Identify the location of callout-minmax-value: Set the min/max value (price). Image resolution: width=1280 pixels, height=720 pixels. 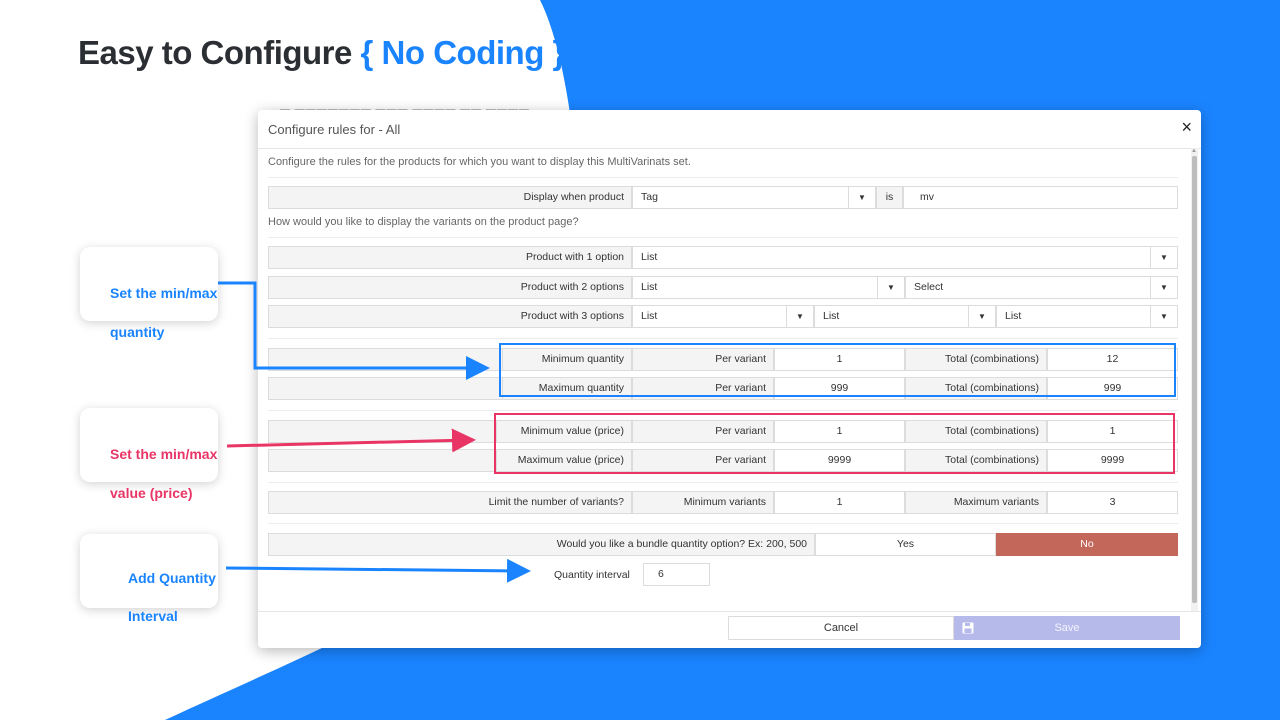
(149, 454).